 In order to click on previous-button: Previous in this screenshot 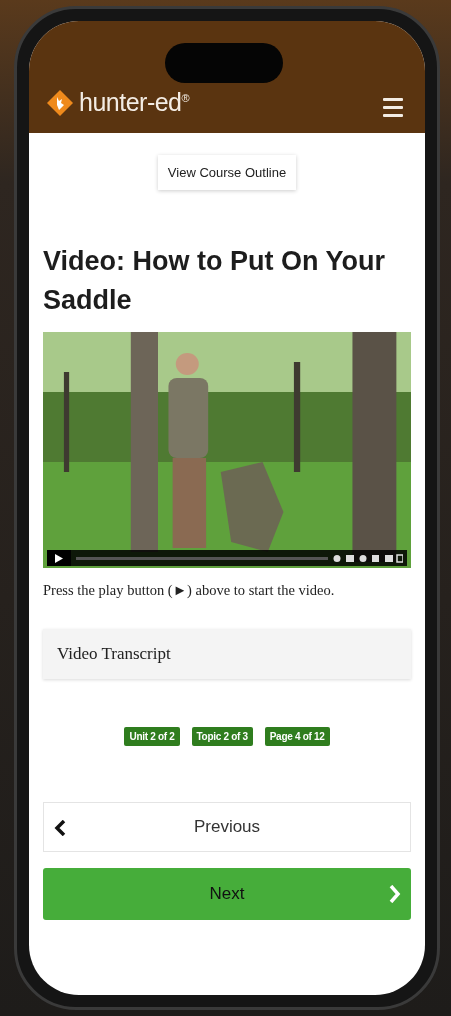, I will do `click(227, 827)`.